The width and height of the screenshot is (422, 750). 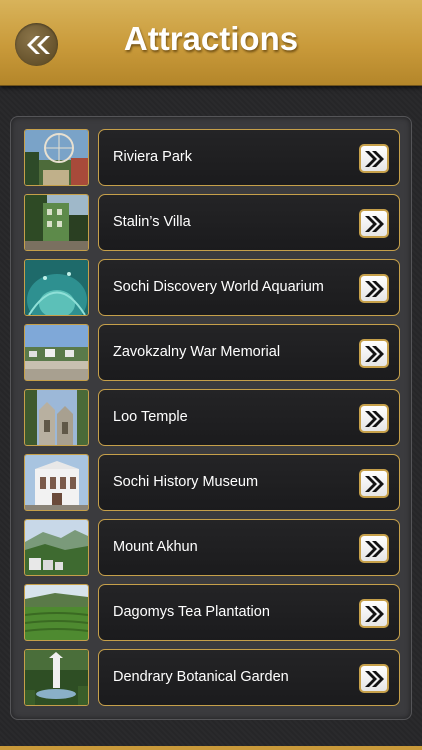 I want to click on attraction-button: Sochi History Museum, so click(x=249, y=482).